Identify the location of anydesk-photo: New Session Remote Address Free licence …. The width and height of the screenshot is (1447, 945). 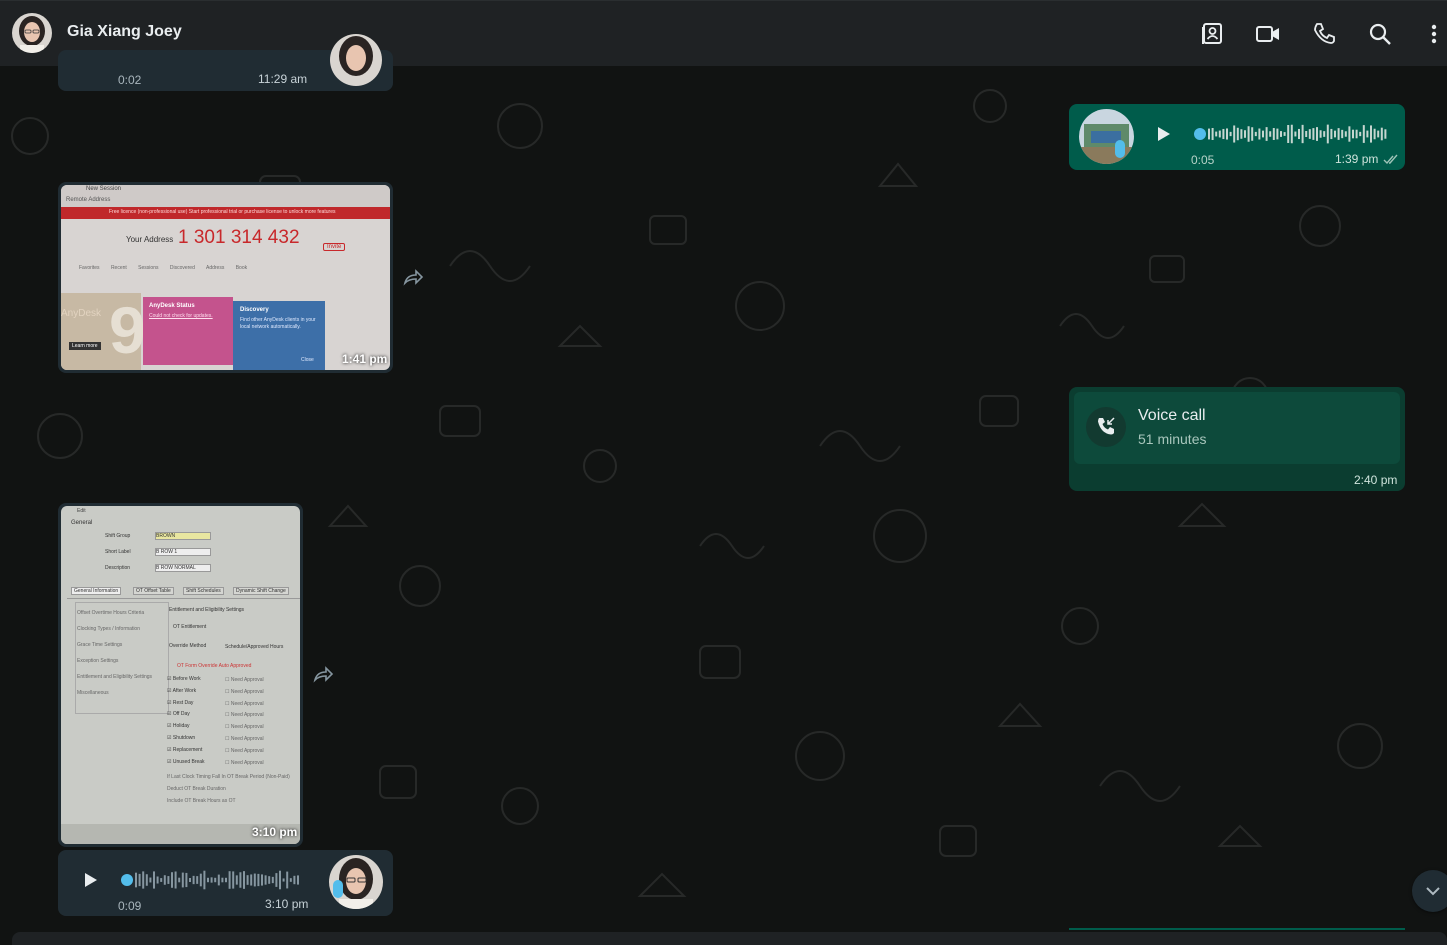
(225, 277).